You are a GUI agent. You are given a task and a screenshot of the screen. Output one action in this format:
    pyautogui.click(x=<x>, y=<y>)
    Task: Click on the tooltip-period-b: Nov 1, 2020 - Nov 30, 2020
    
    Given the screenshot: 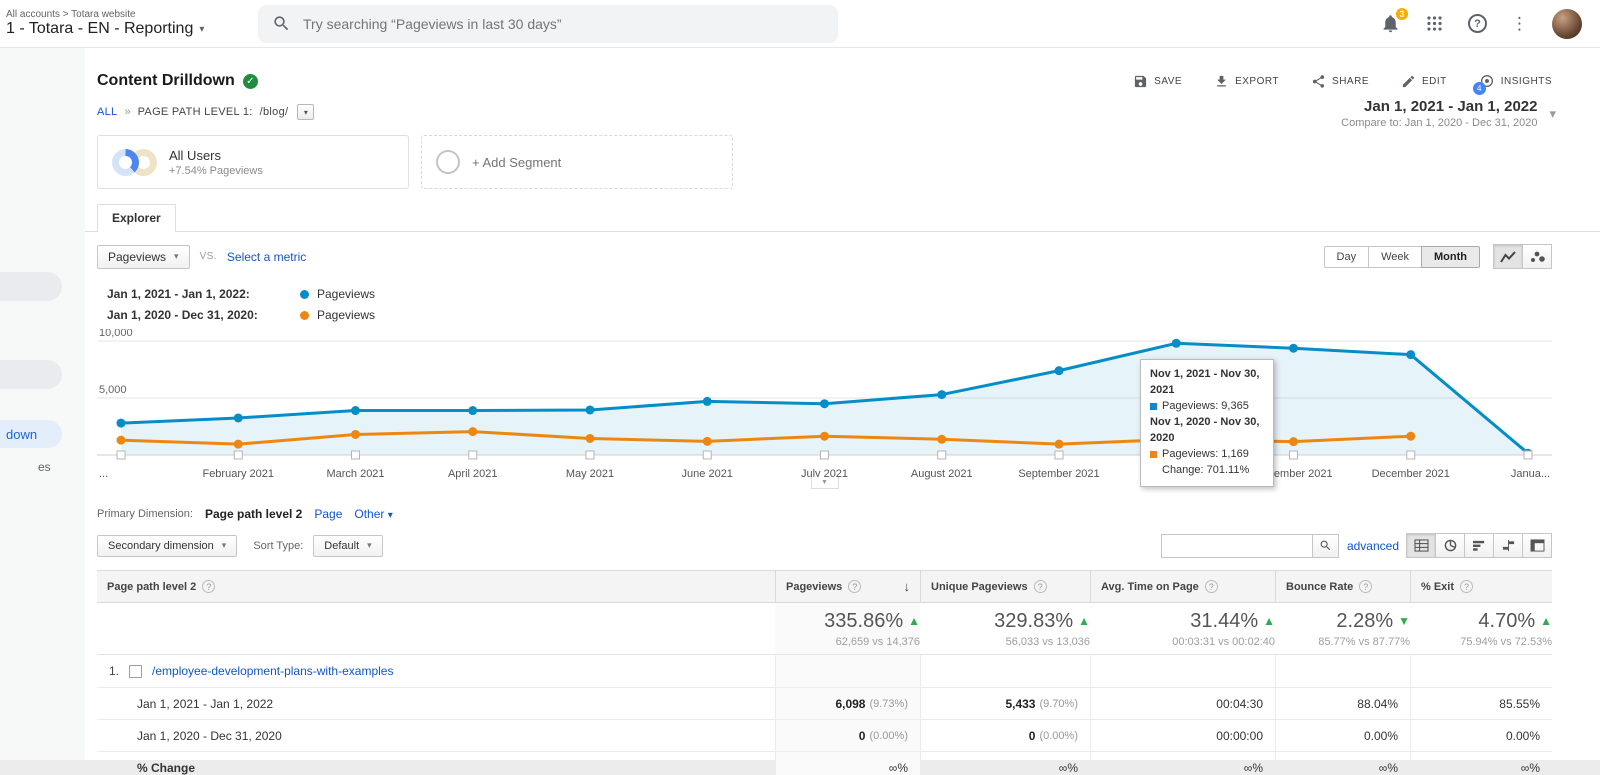 What is the action you would take?
    pyautogui.click(x=1205, y=429)
    